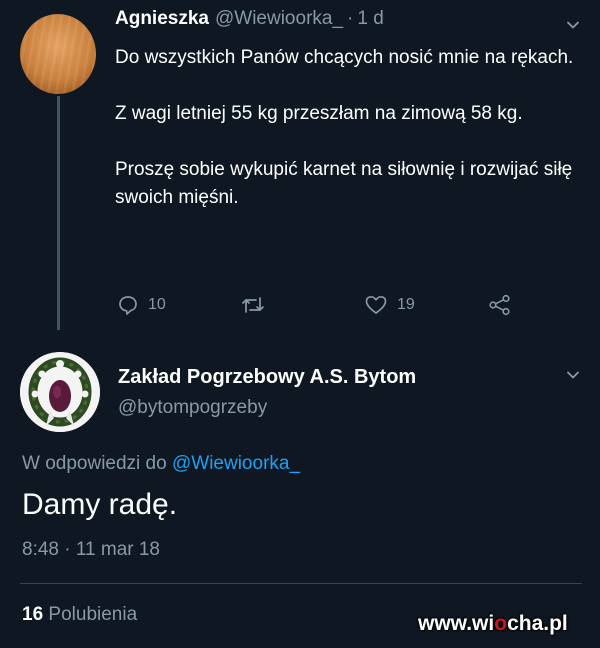  I want to click on tweet-menu-chevron-down-icon, so click(573, 25).